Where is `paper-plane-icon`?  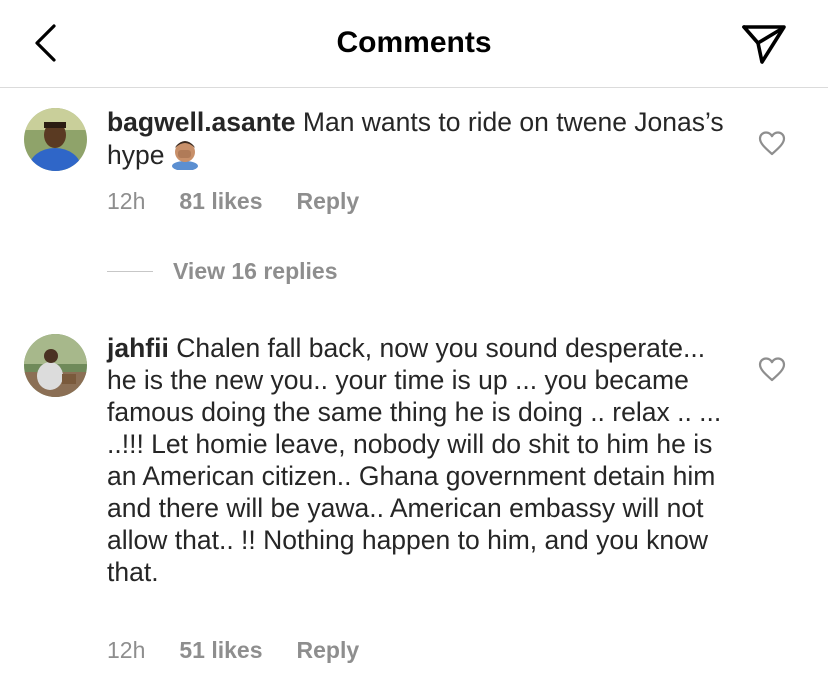 paper-plane-icon is located at coordinates (764, 44).